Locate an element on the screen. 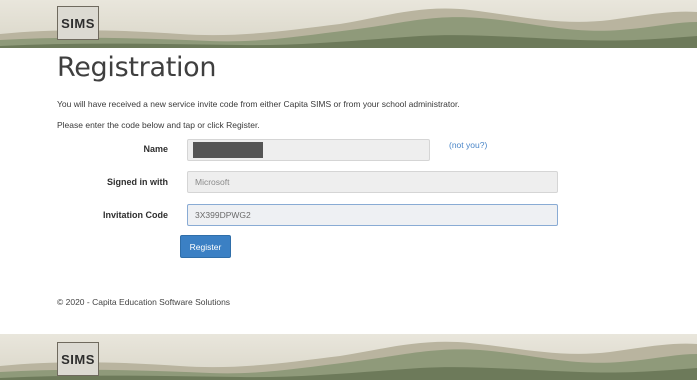 Image resolution: width=697 pixels, height=380 pixels. invitation-code-input: 3X399DPWG2 is located at coordinates (372, 215).